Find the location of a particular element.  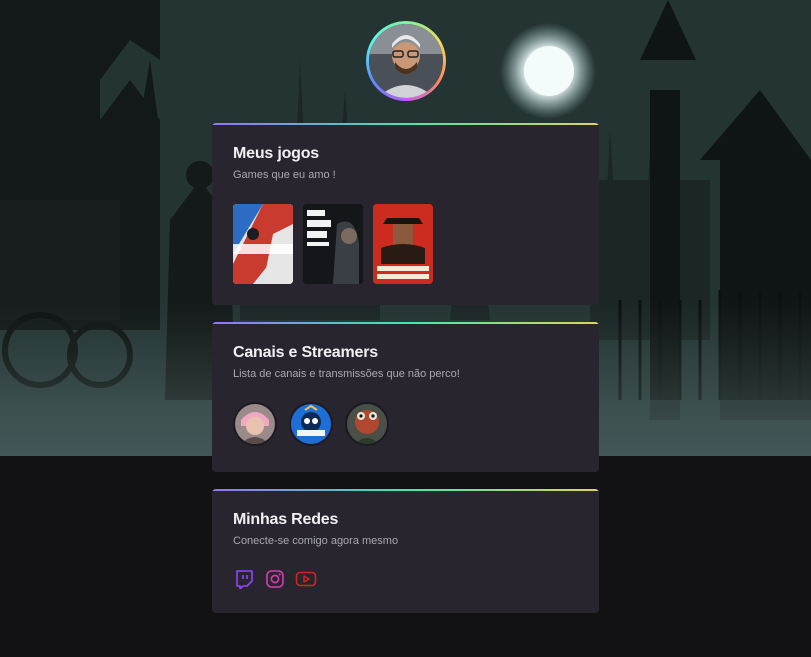

game-red-dead-redemption-ii is located at coordinates (403, 244).